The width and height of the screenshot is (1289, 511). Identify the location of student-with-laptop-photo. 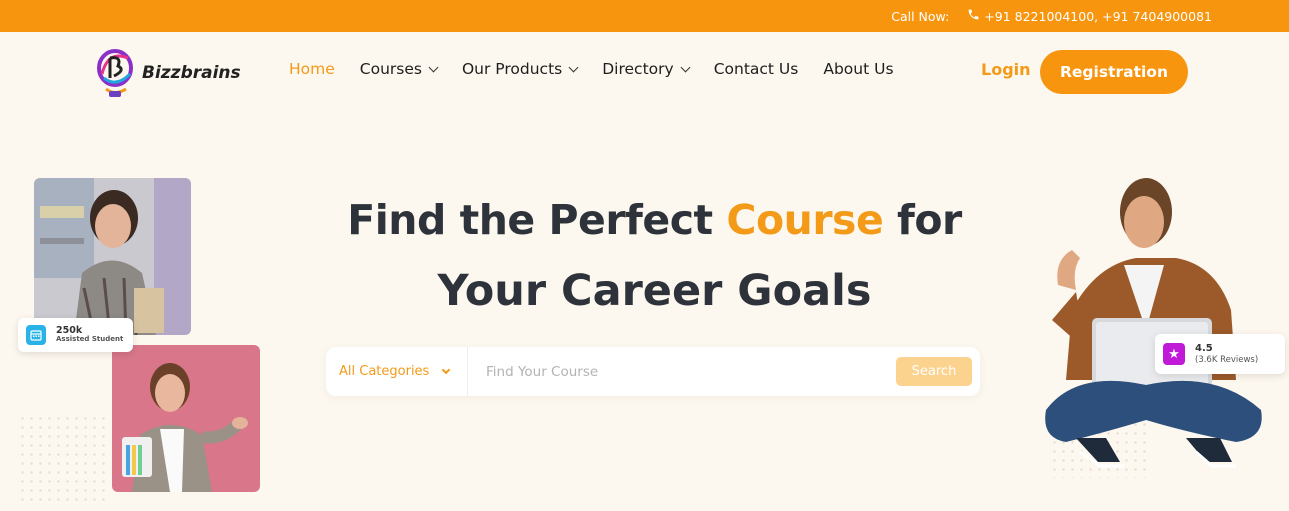
(1156, 322).